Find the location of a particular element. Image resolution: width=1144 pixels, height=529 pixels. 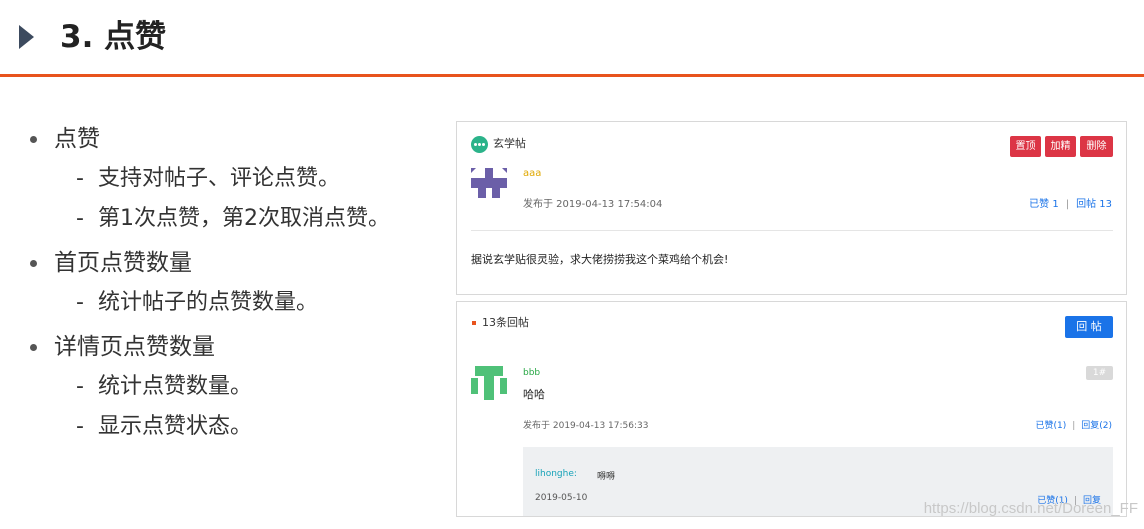

bullet-group-detail-count: 详情页点赞数量 - 统计点赞数量。 - 显示点赞状态。 is located at coordinates (233, 387).